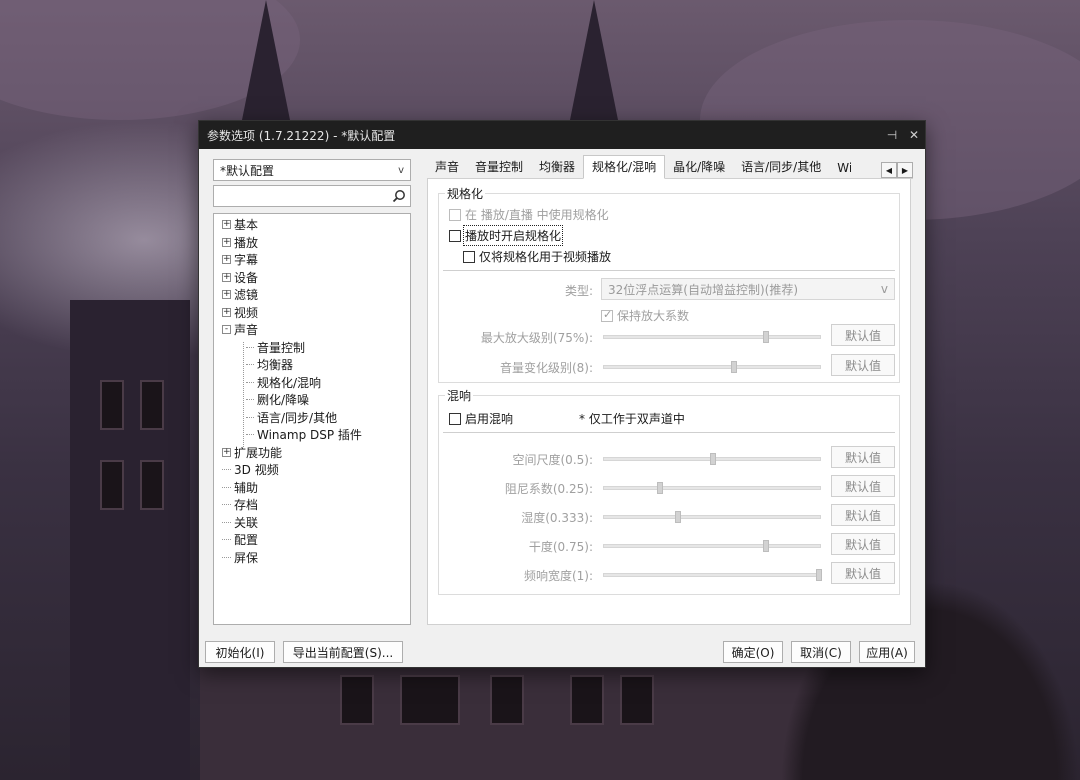  Describe the element at coordinates (712, 367) in the screenshot. I see `volume-change-slider` at that location.